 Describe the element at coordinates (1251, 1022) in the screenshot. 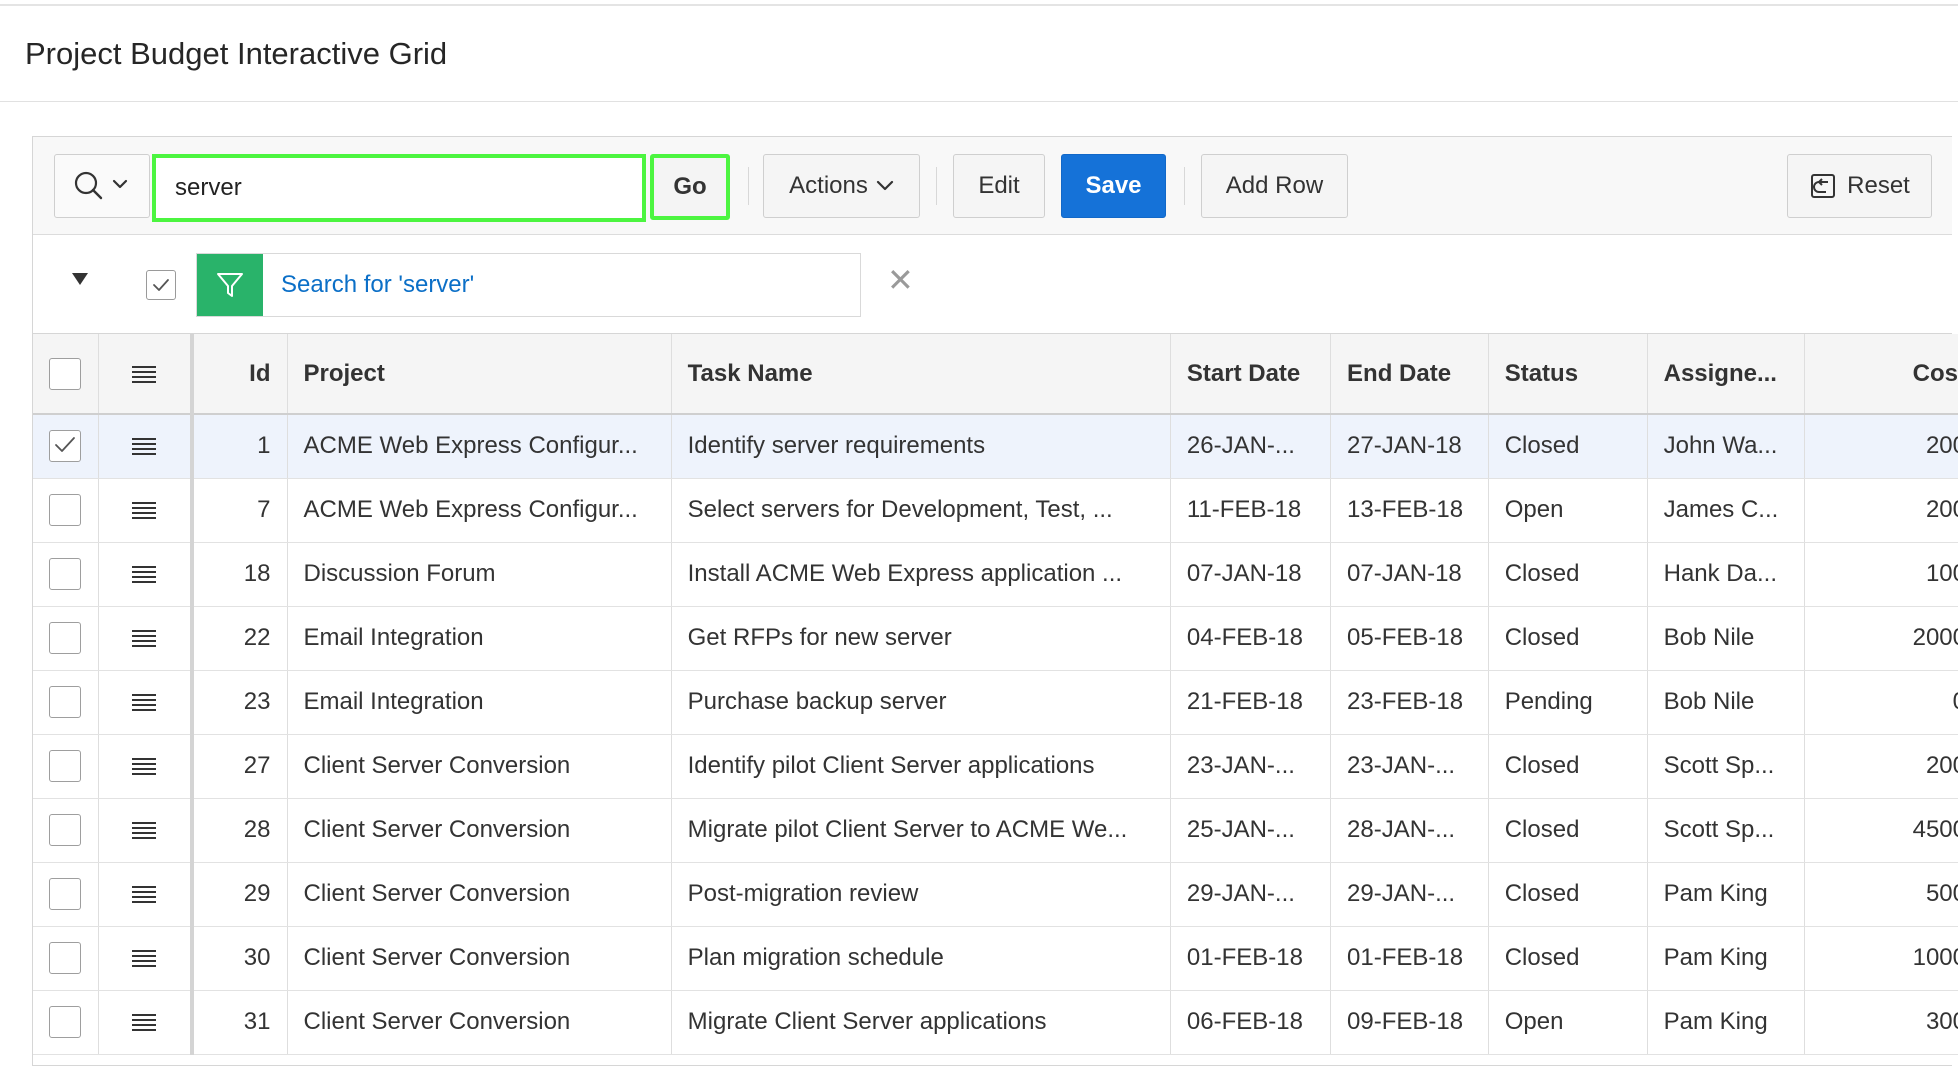

I see `cell-start-date: 06-FEB-18` at that location.